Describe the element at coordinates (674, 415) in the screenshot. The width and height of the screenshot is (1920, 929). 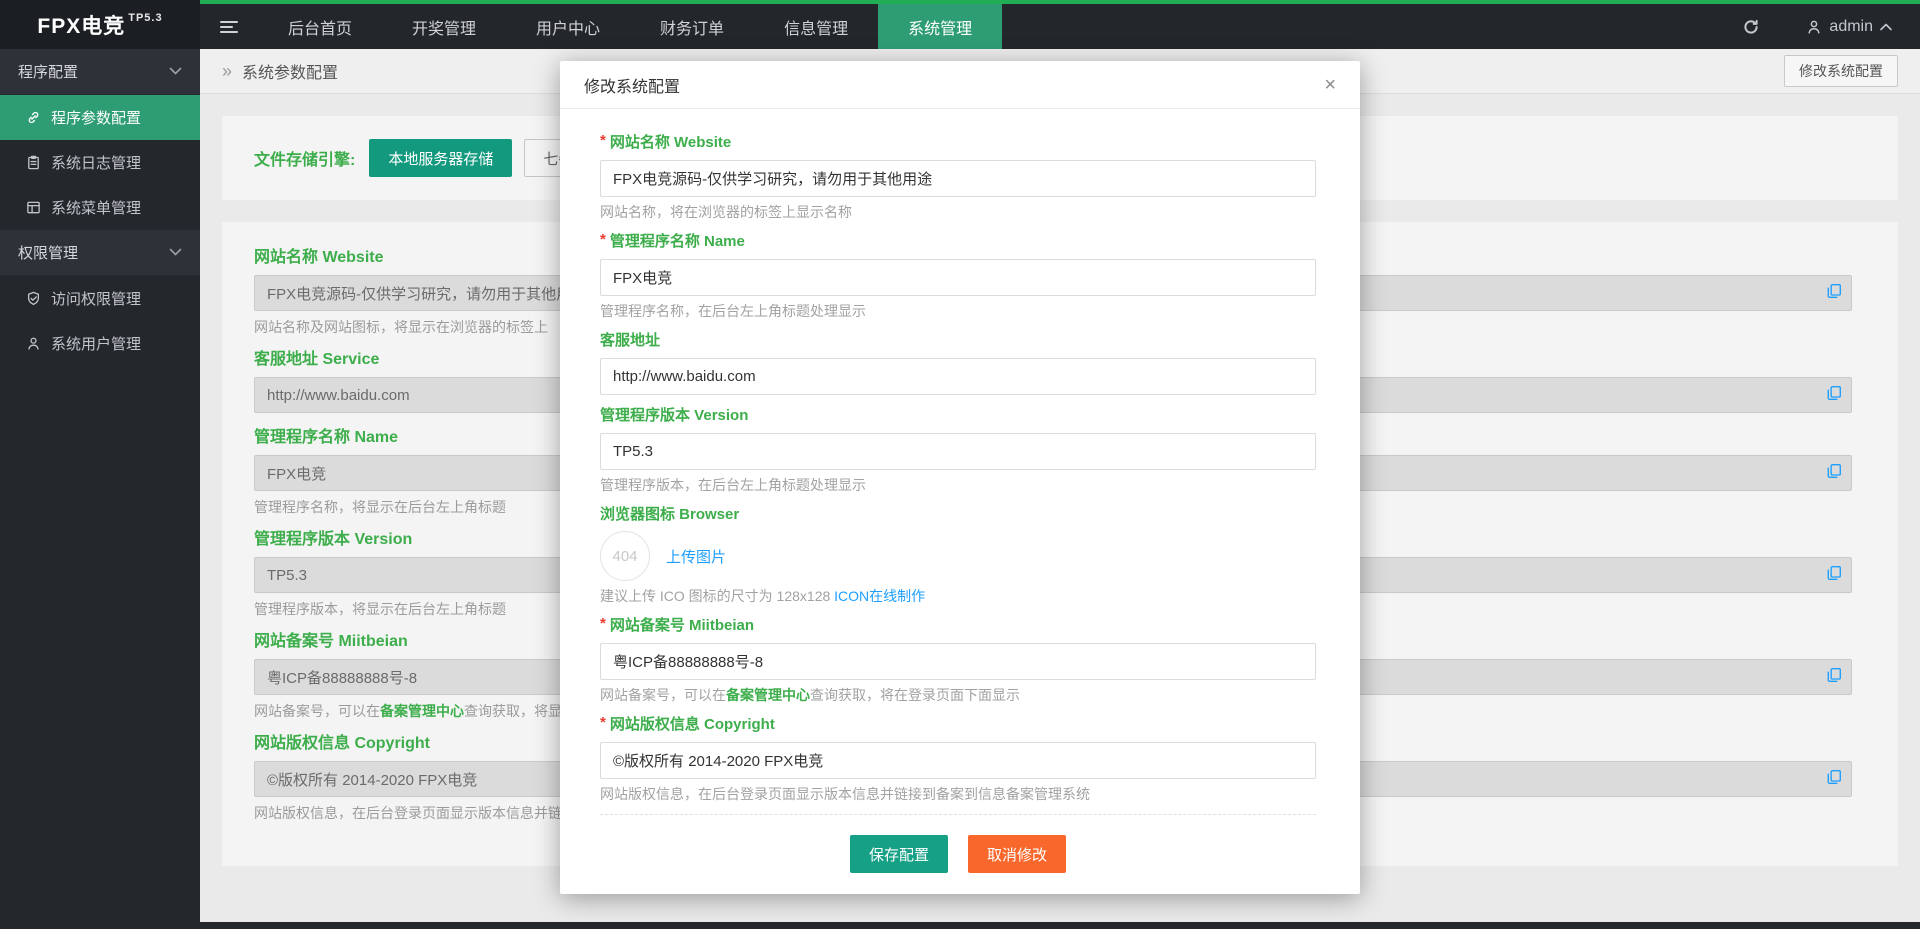
I see `field-label: 管理程序版本 Version` at that location.